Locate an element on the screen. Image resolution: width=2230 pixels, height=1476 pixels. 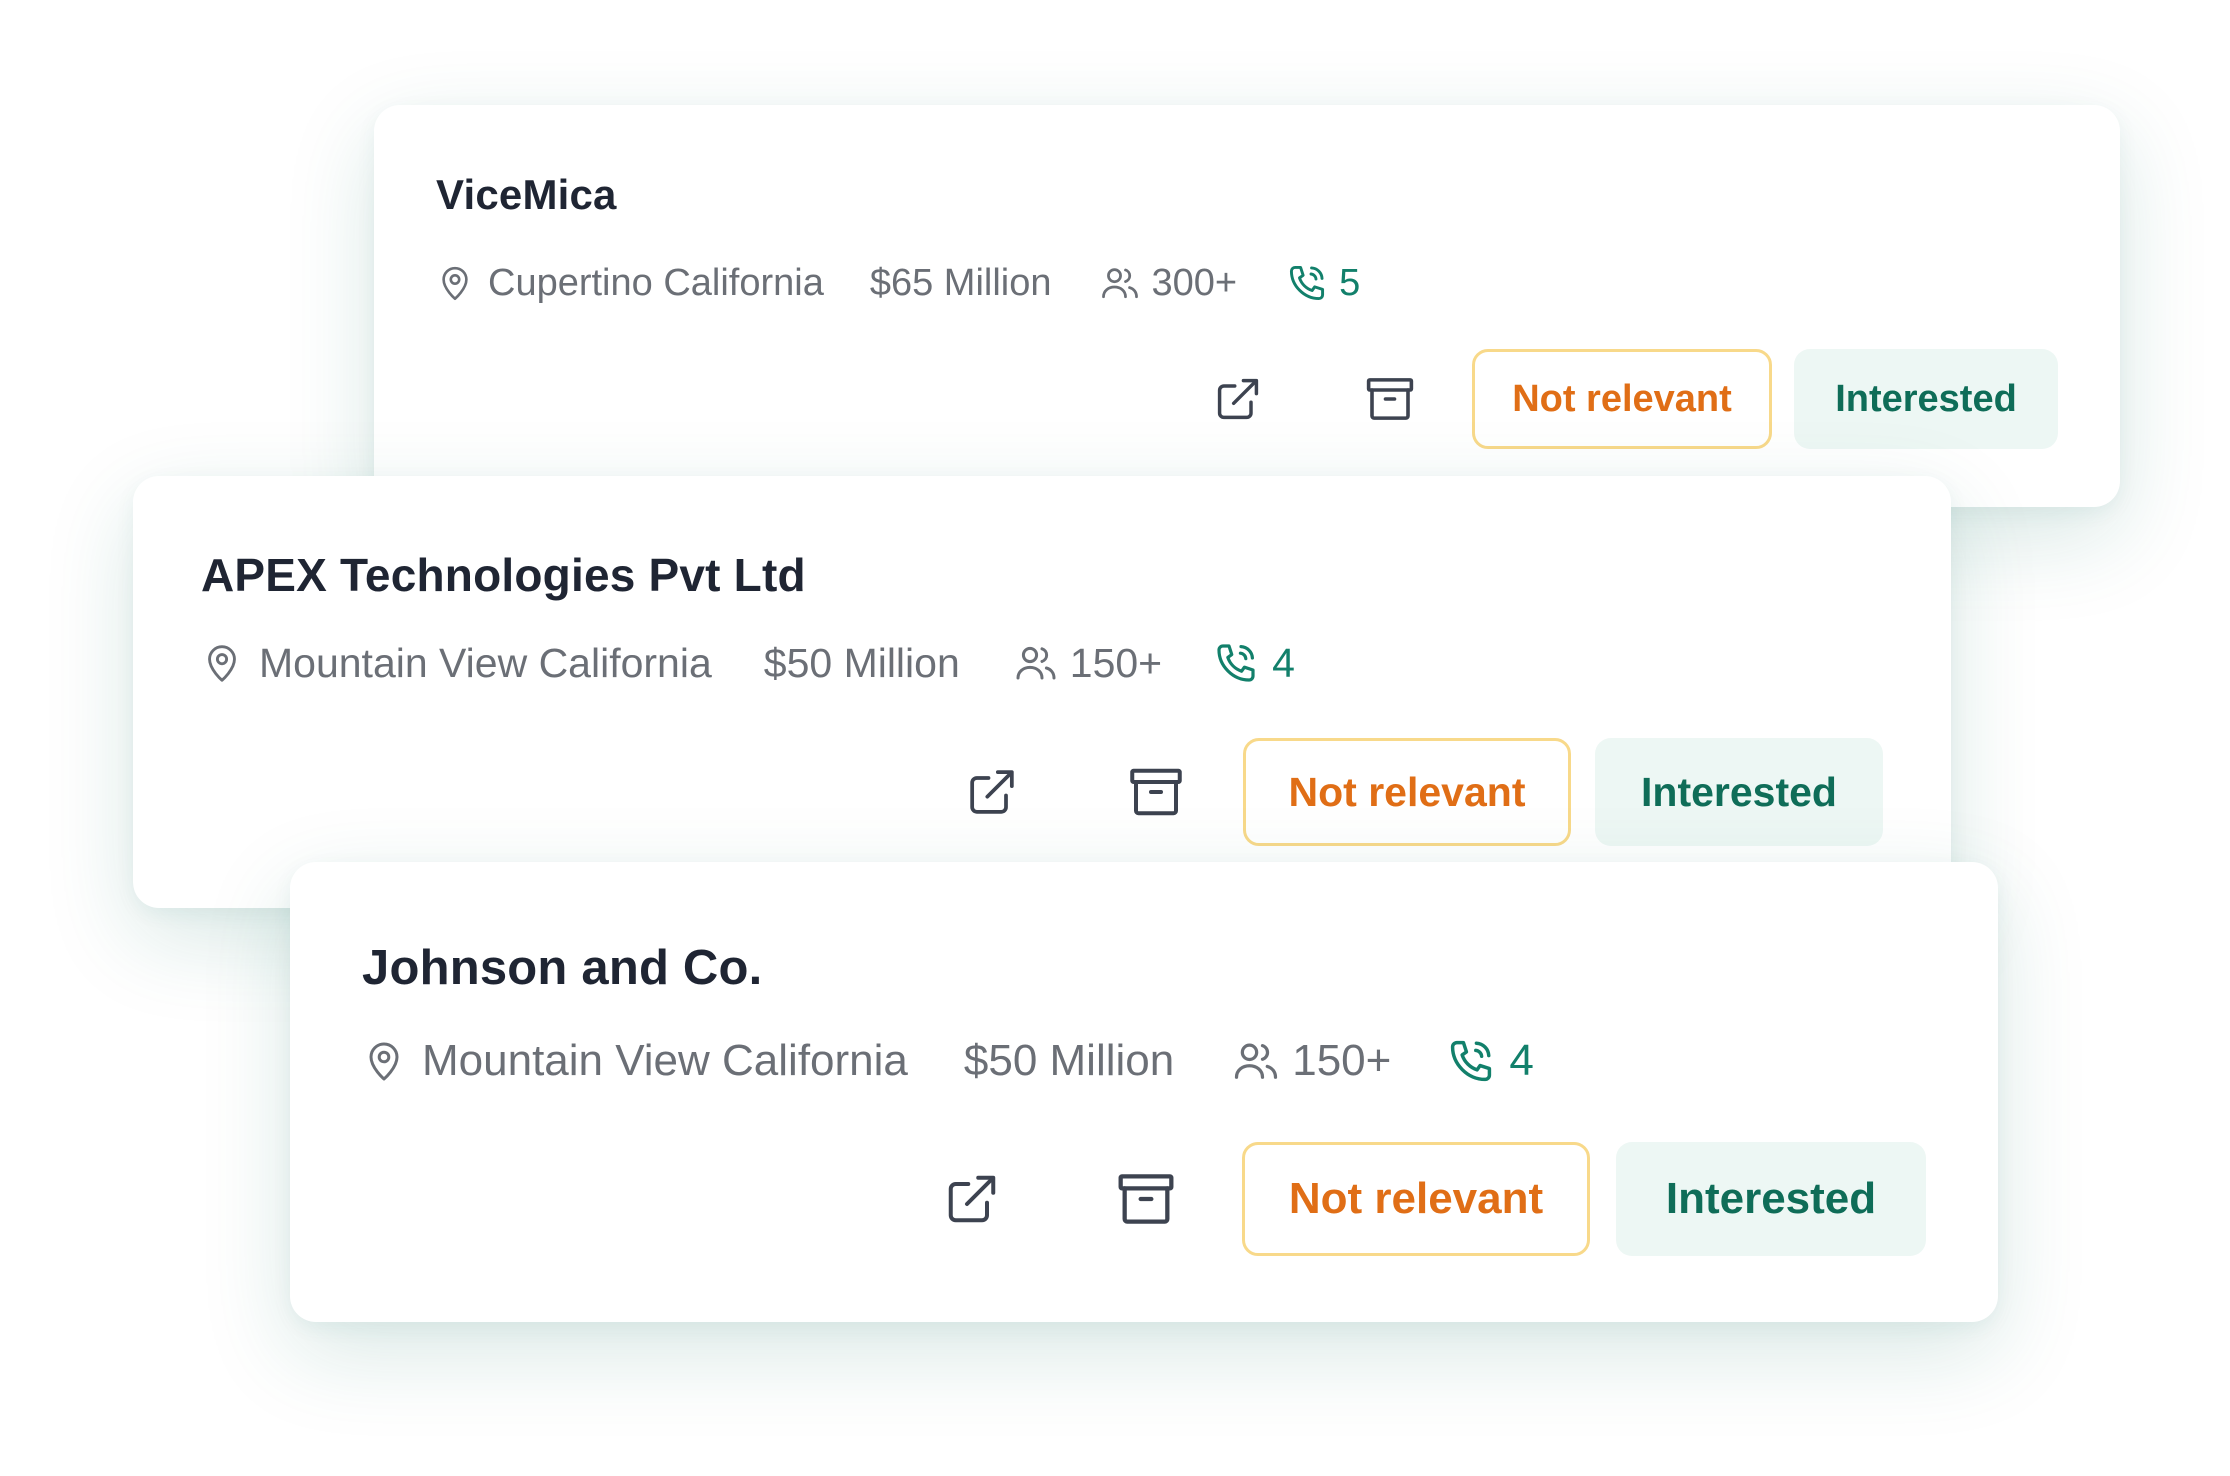
location-info: Cupertino California is located at coordinates (629, 283).